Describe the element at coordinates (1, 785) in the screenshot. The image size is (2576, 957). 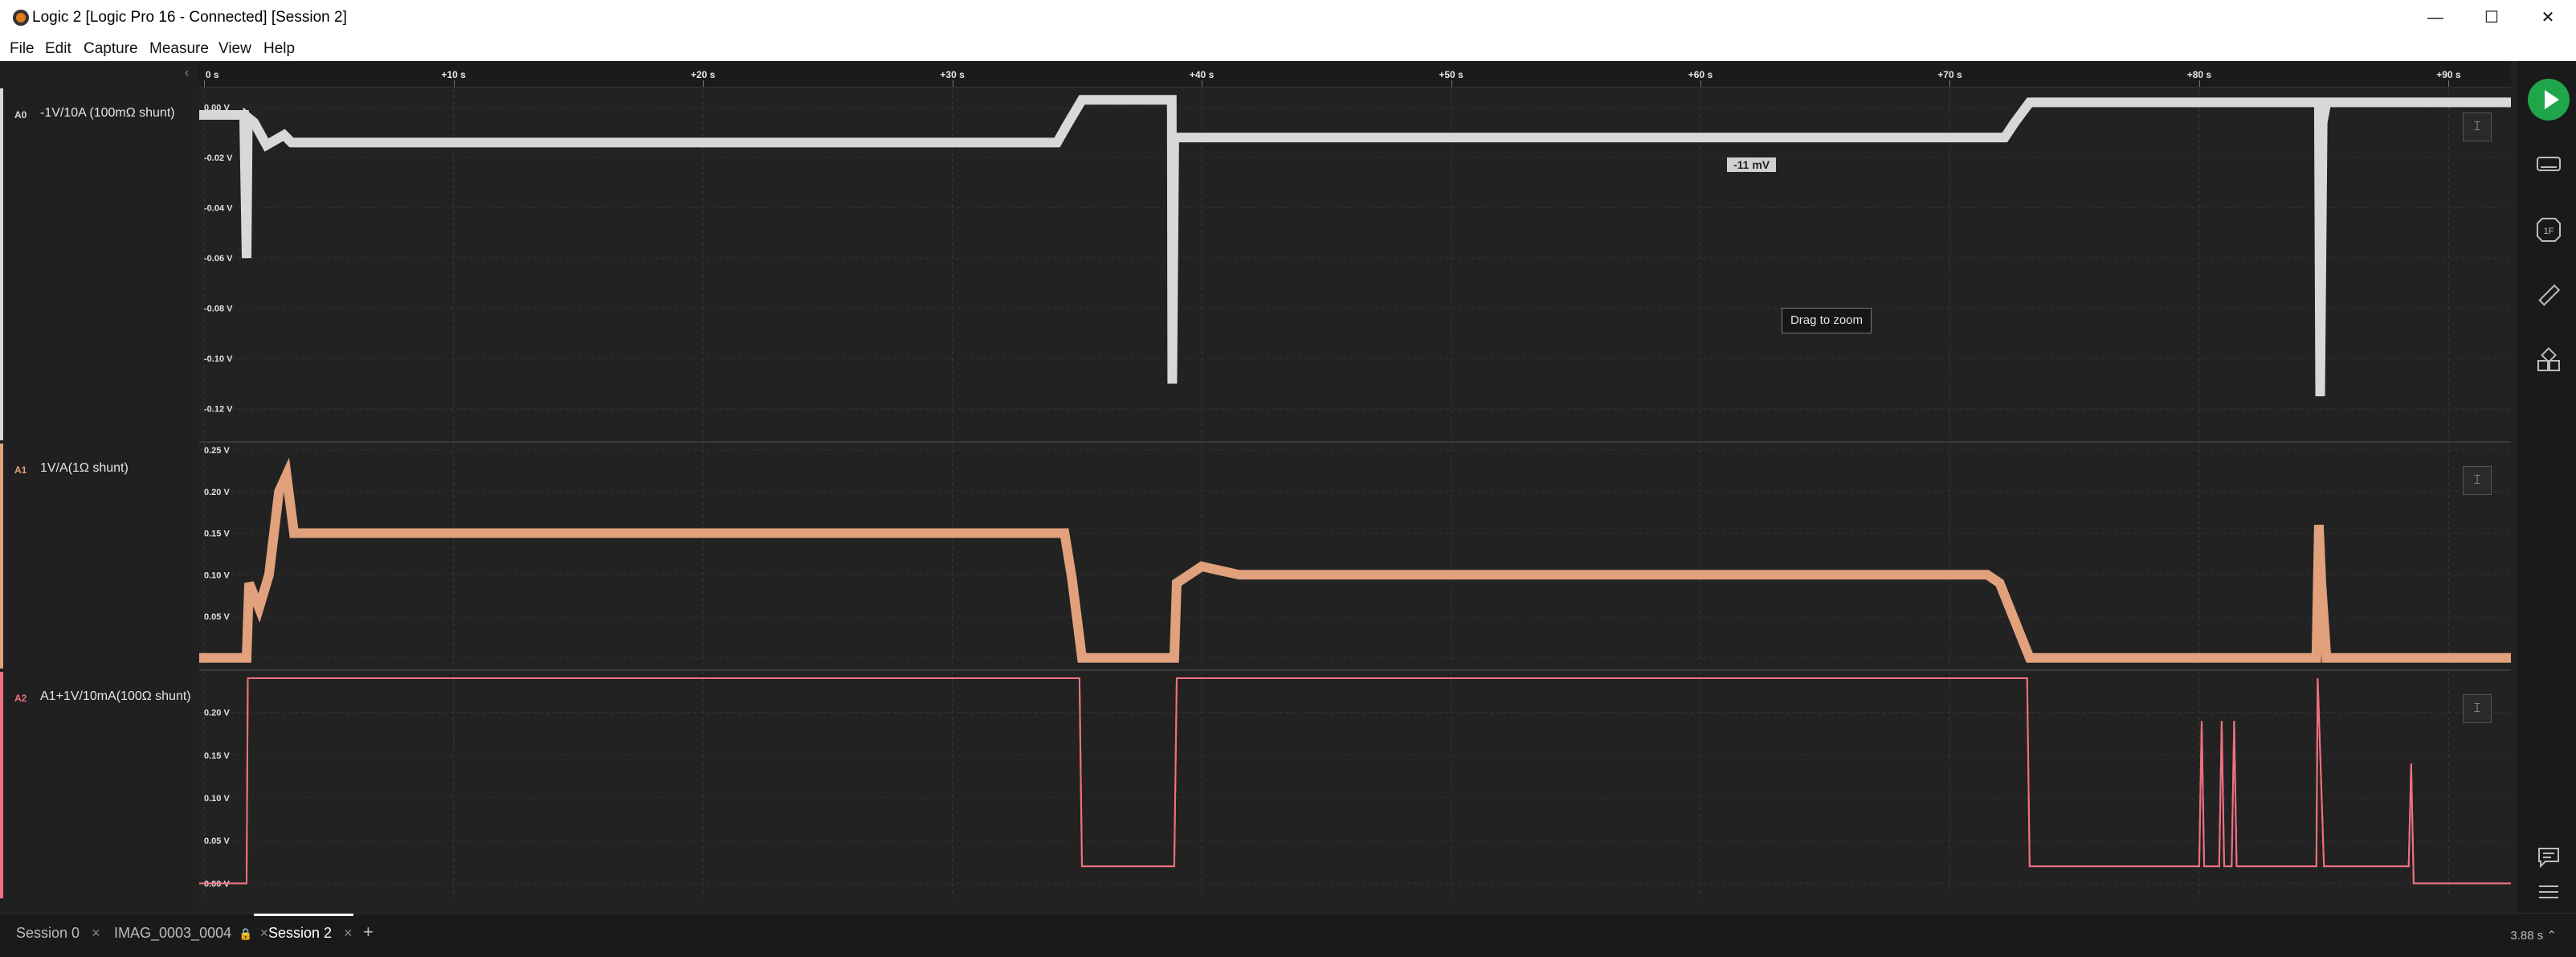
I see `channel-a2-color-stripe` at that location.